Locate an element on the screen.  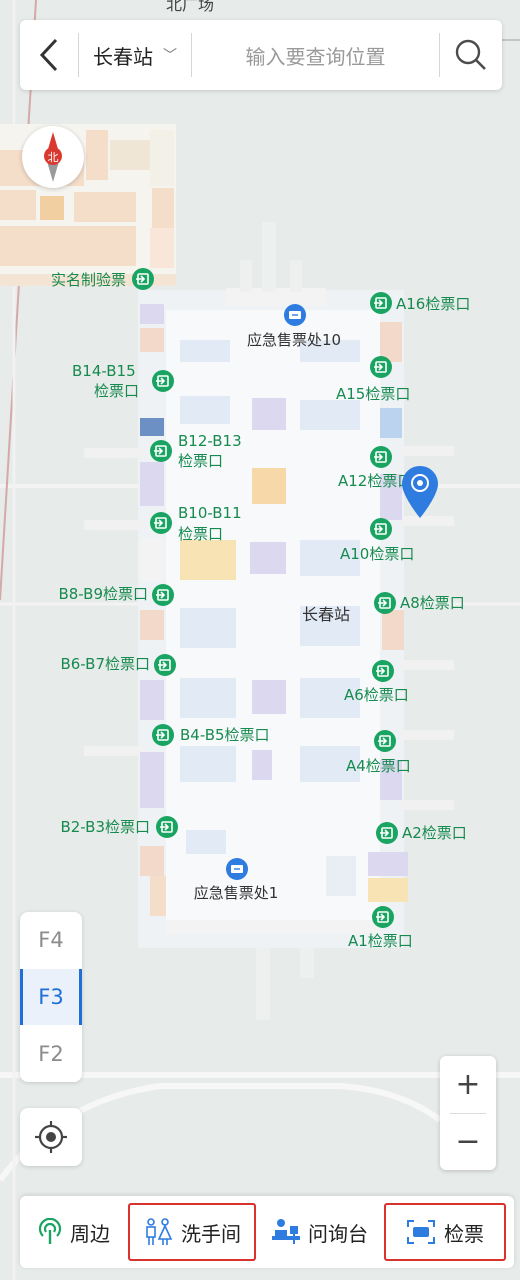
toilet-button: 洗手间 is located at coordinates (192, 1232).